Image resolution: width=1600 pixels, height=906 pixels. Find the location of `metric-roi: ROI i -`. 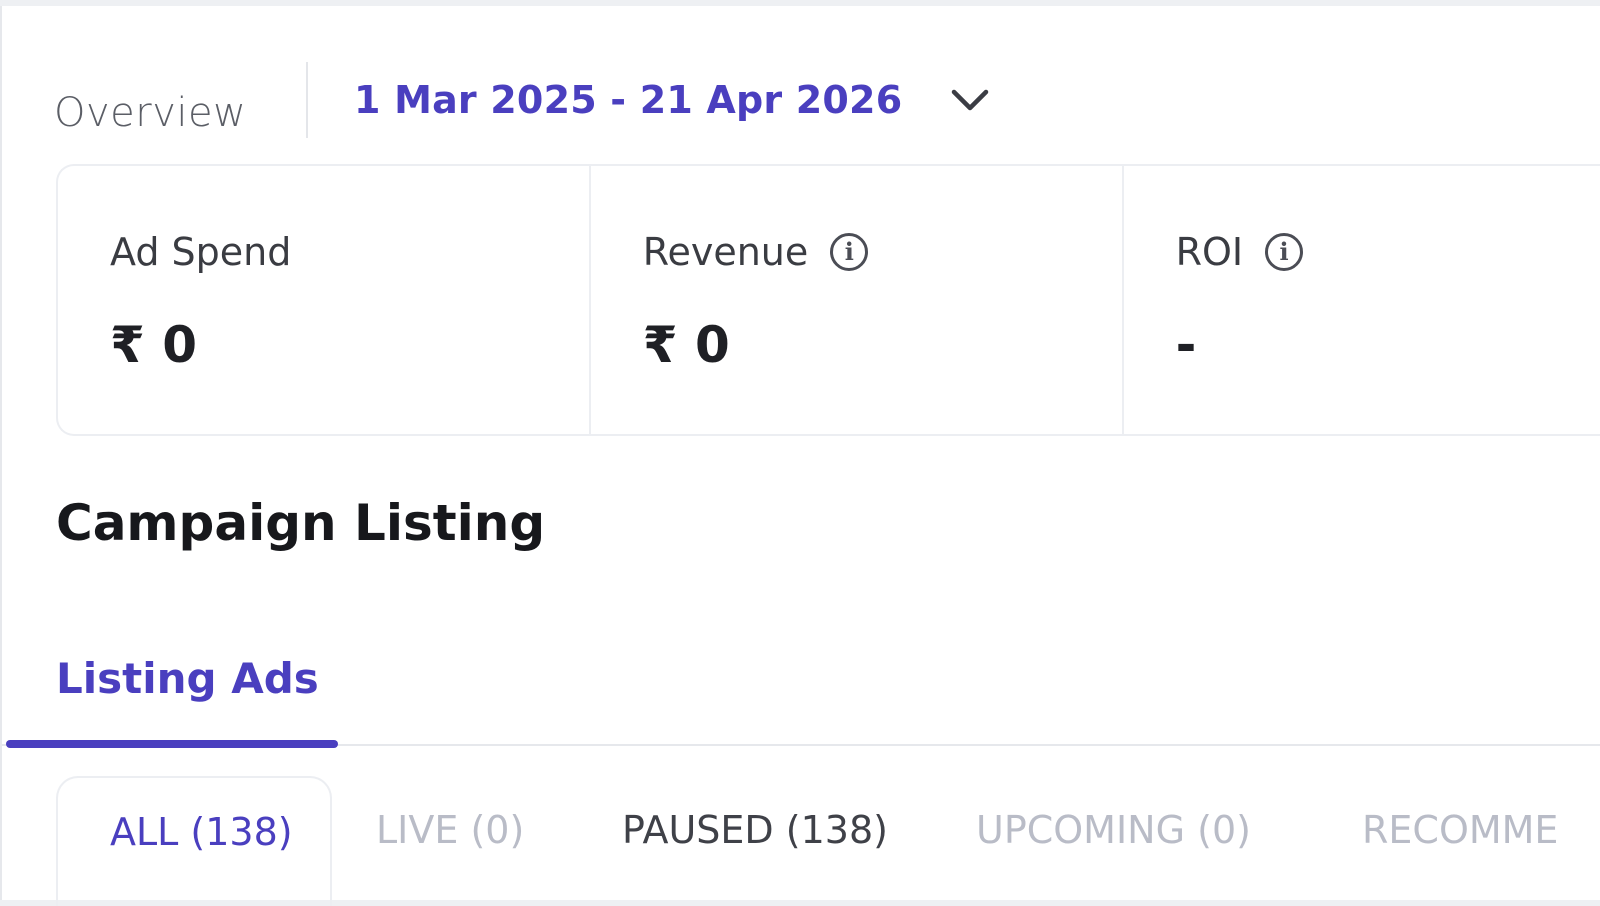

metric-roi: ROI i - is located at coordinates (1362, 300).